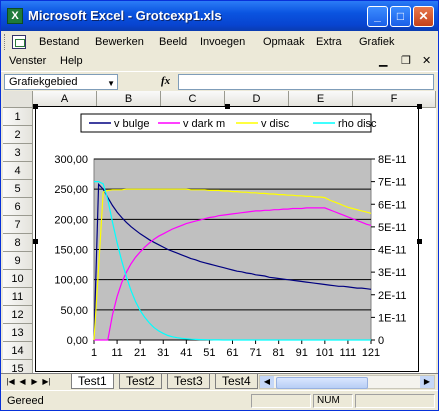  What do you see at coordinates (125, 15) in the screenshot?
I see `window-title: Microsoft Excel - Grotcexp1.xls` at bounding box center [125, 15].